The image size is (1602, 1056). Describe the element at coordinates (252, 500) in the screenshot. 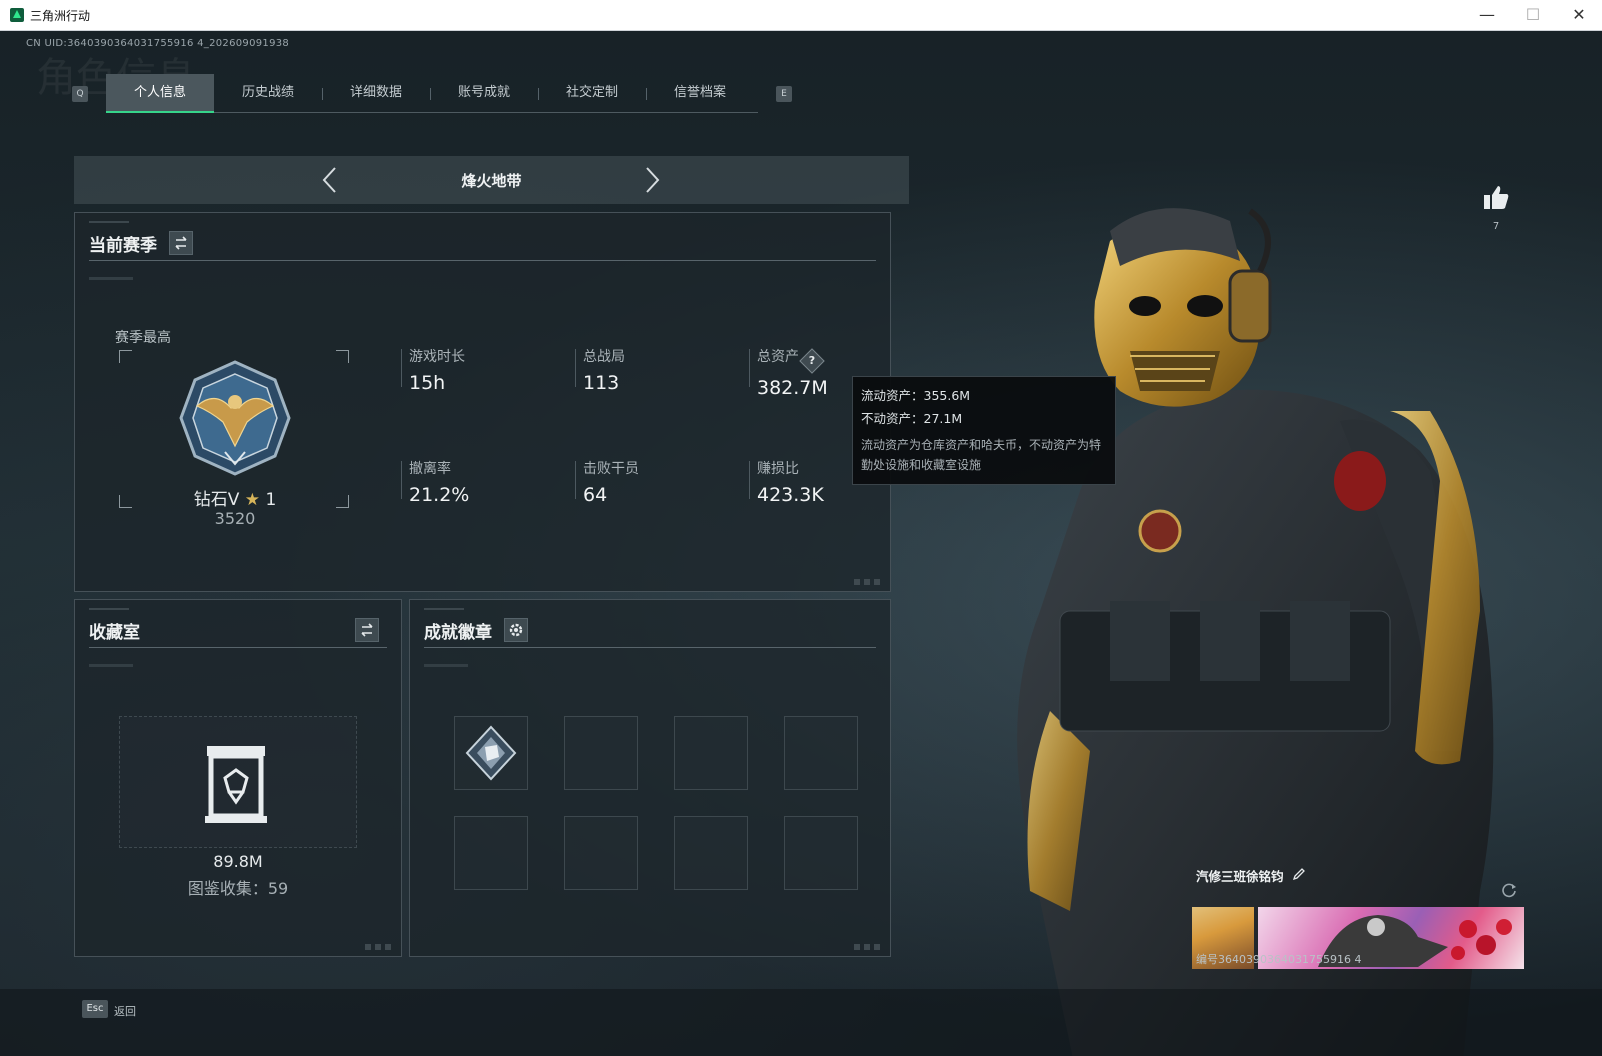

I see `star-icon: ★` at that location.